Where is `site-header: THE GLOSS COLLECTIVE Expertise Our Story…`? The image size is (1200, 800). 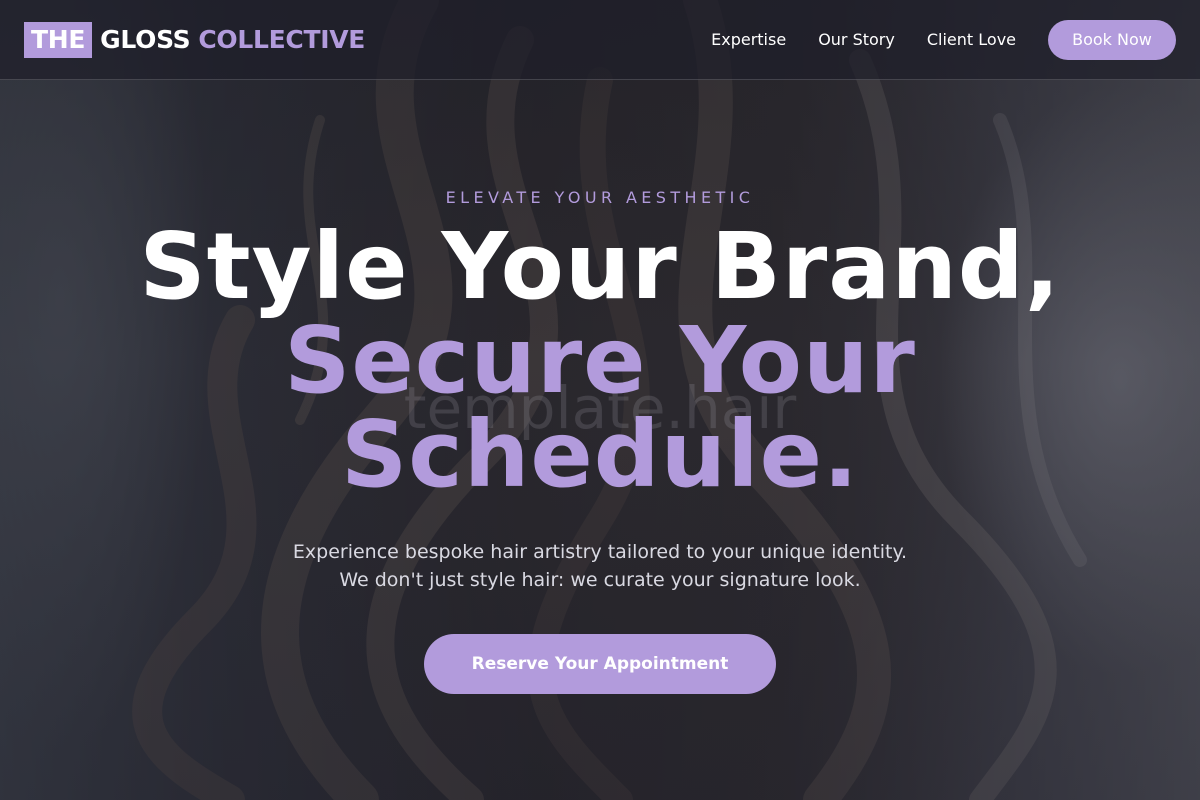
site-header: THE GLOSS COLLECTIVE Expertise Our Story… is located at coordinates (600, 40).